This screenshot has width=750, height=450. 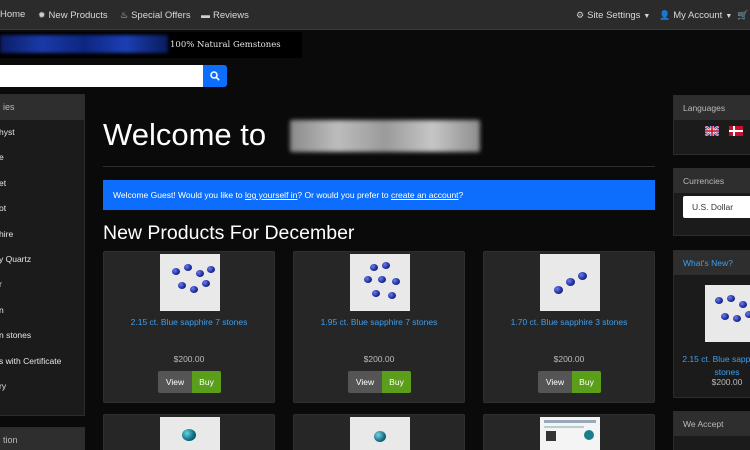 I want to click on nav-special-offers-label: Special Offers, so click(x=161, y=15).